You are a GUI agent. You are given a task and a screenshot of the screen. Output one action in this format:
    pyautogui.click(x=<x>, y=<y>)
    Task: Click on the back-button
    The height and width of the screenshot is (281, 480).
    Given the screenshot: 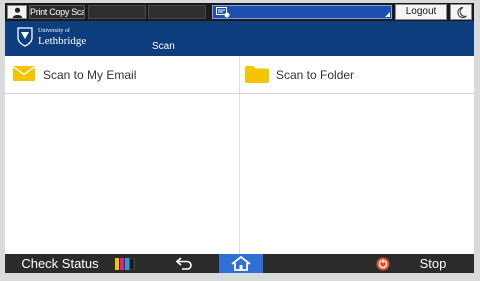 What is the action you would take?
    pyautogui.click(x=186, y=263)
    